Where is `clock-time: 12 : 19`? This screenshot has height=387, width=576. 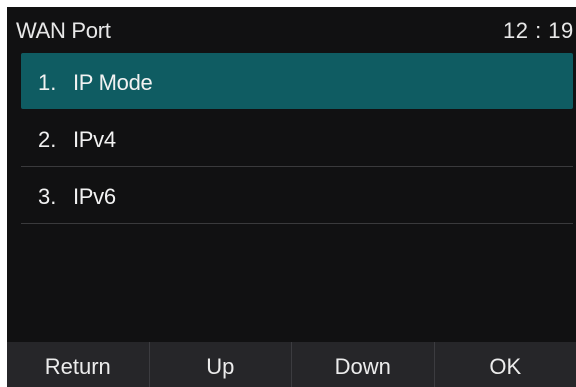 clock-time: 12 : 19 is located at coordinates (538, 30).